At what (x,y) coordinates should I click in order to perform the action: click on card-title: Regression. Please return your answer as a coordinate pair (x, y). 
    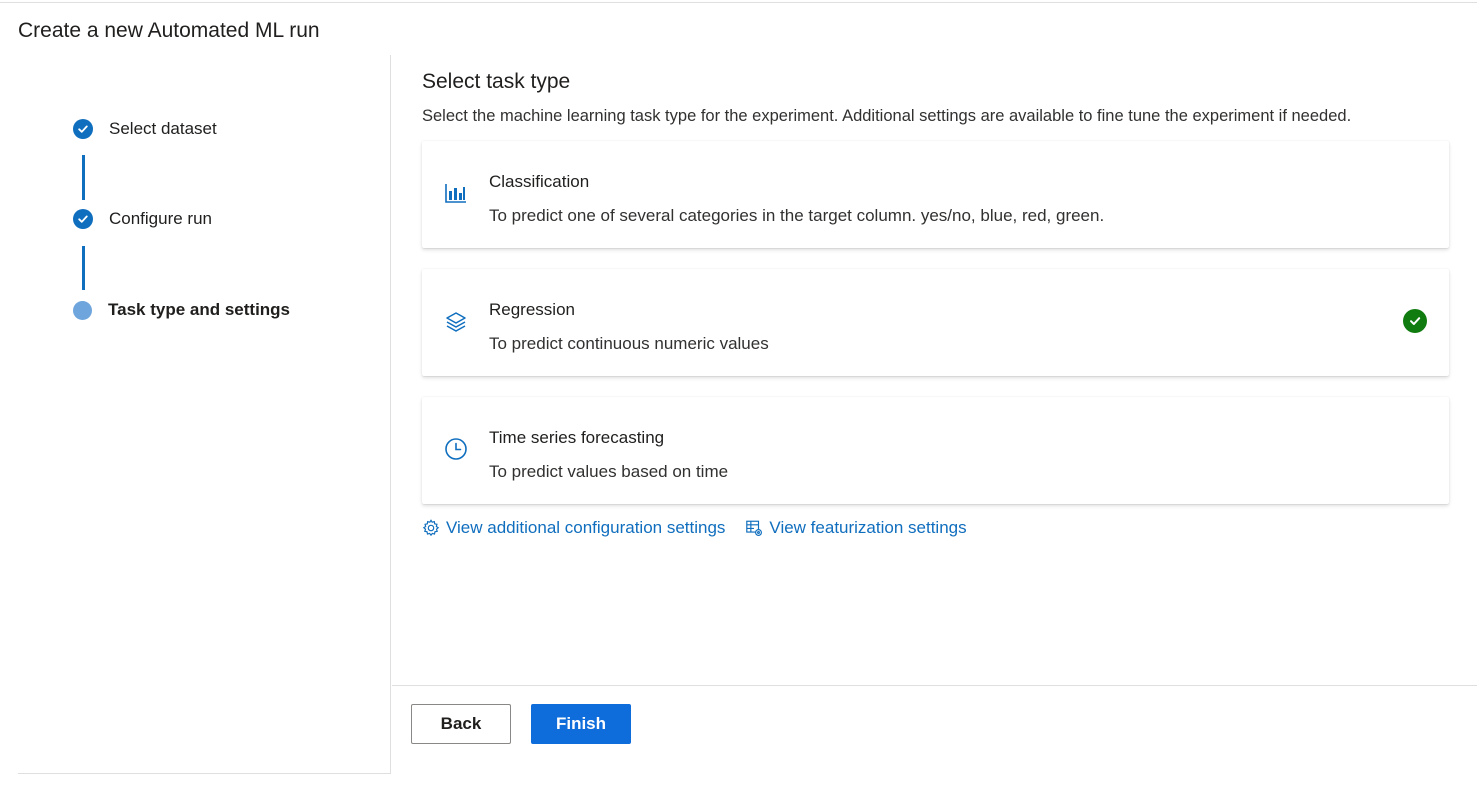
    Looking at the image, I should click on (532, 309).